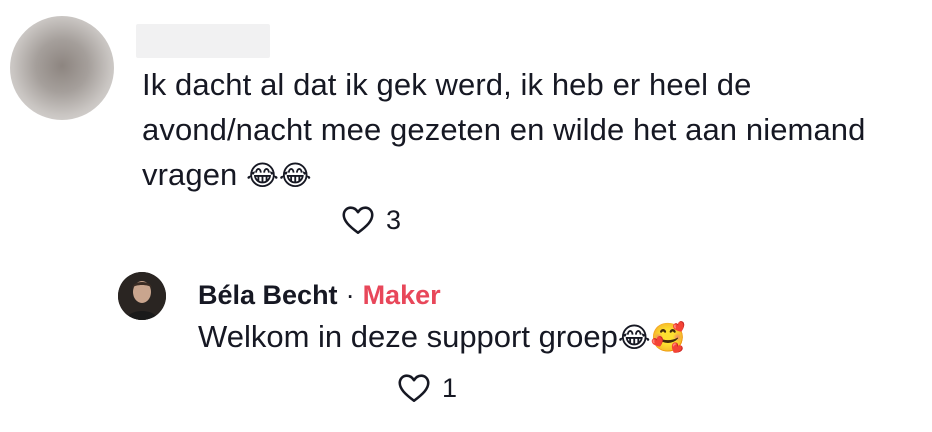 The width and height of the screenshot is (932, 432). I want to click on reply-text-body: Welkom in deze support groep, so click(408, 336).